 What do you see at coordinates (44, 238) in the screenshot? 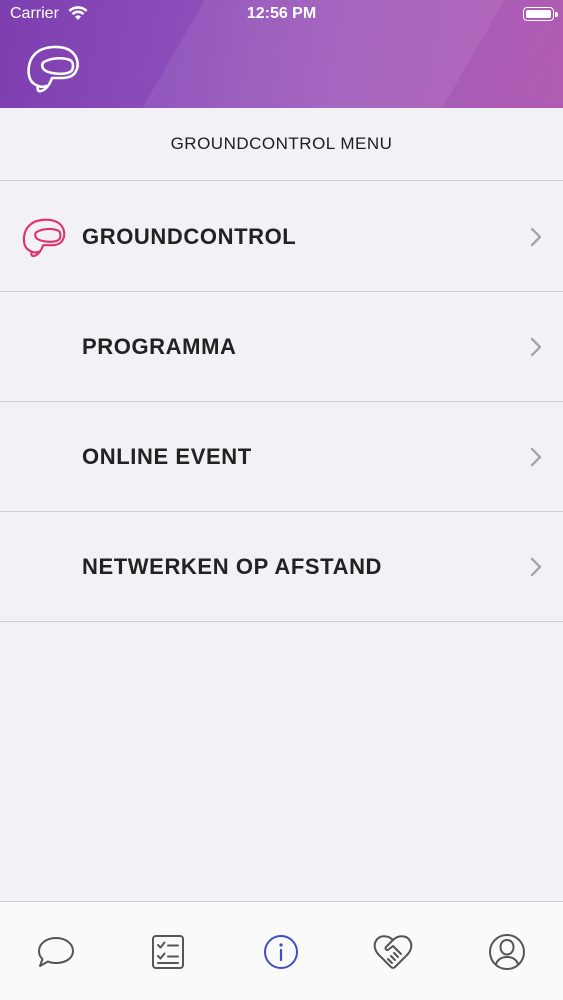
I see `helmet-icon` at bounding box center [44, 238].